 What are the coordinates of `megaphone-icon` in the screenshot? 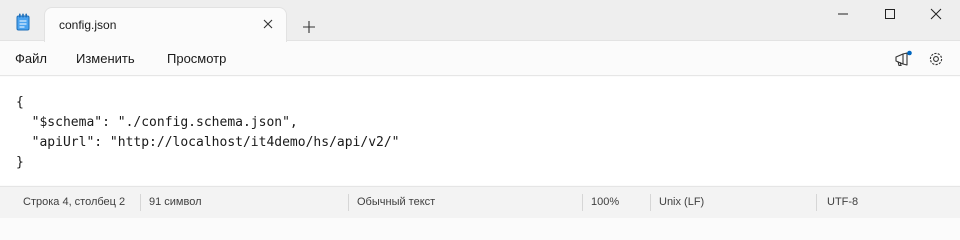 It's located at (903, 59).